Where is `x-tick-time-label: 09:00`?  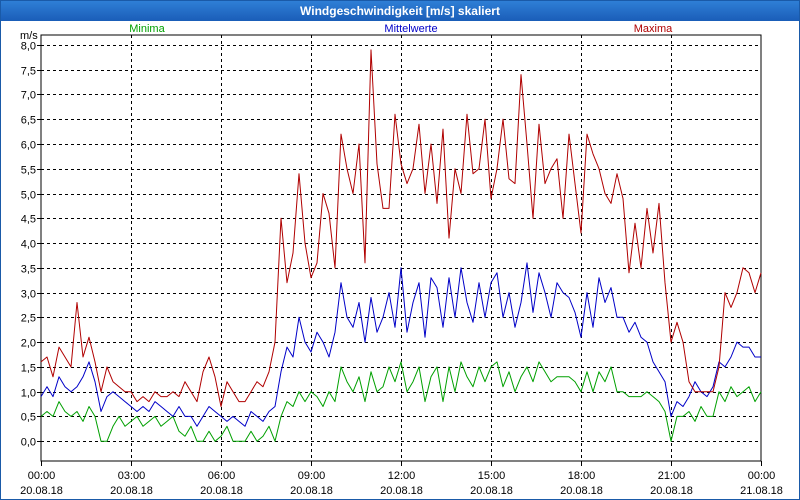
x-tick-time-label: 09:00 is located at coordinates (312, 476).